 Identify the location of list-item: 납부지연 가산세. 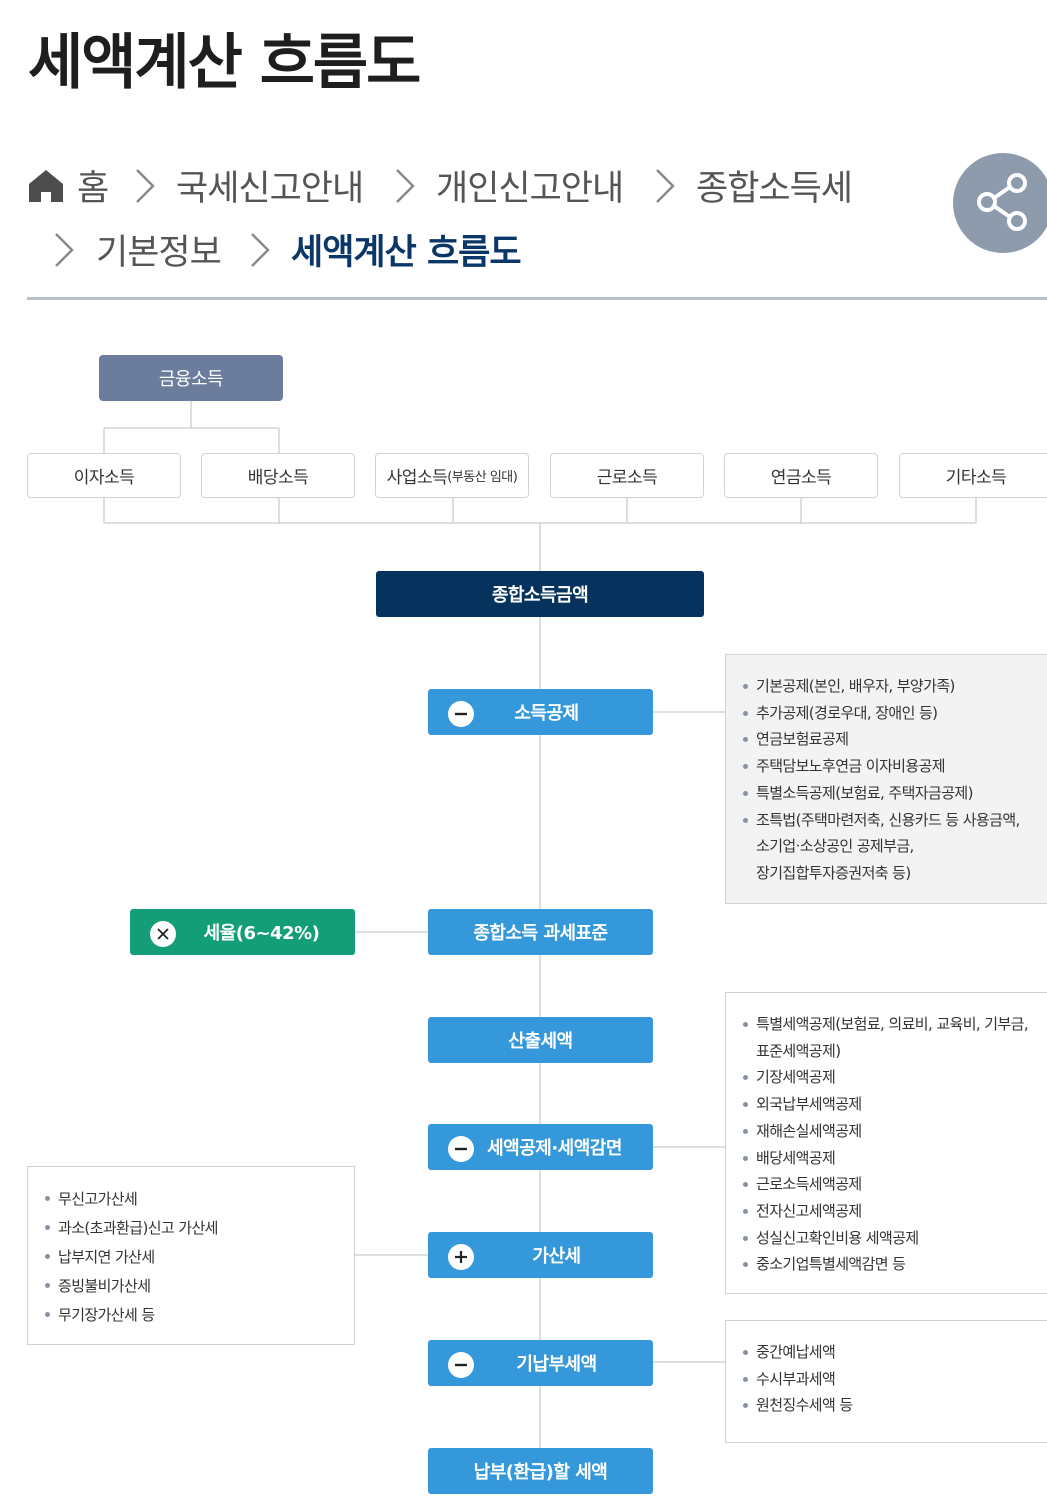
(192, 1257).